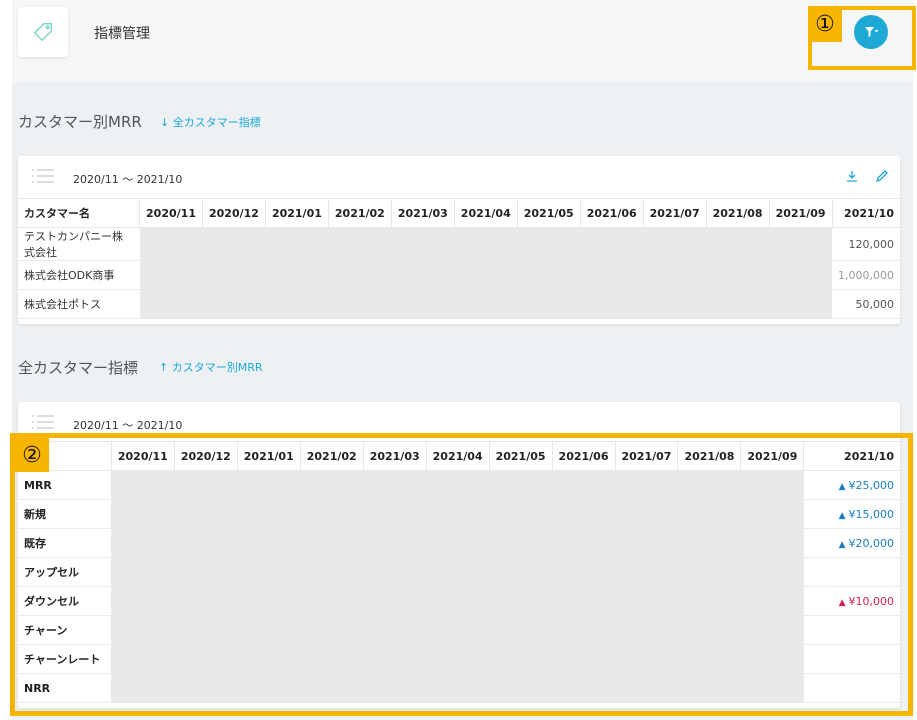  I want to click on metric-name: アップセル, so click(65, 572).